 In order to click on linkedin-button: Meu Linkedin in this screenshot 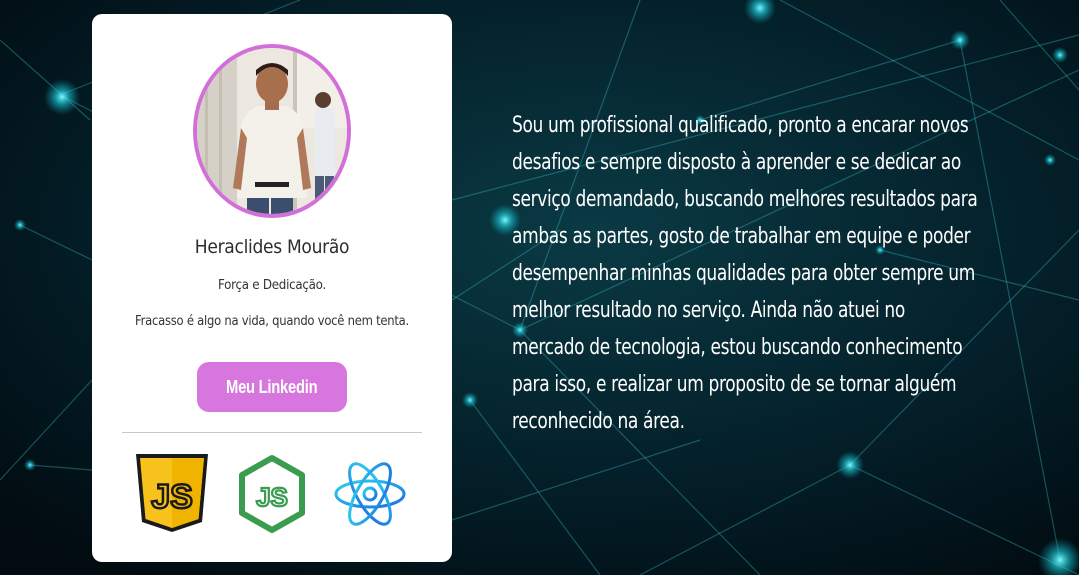, I will do `click(272, 387)`.